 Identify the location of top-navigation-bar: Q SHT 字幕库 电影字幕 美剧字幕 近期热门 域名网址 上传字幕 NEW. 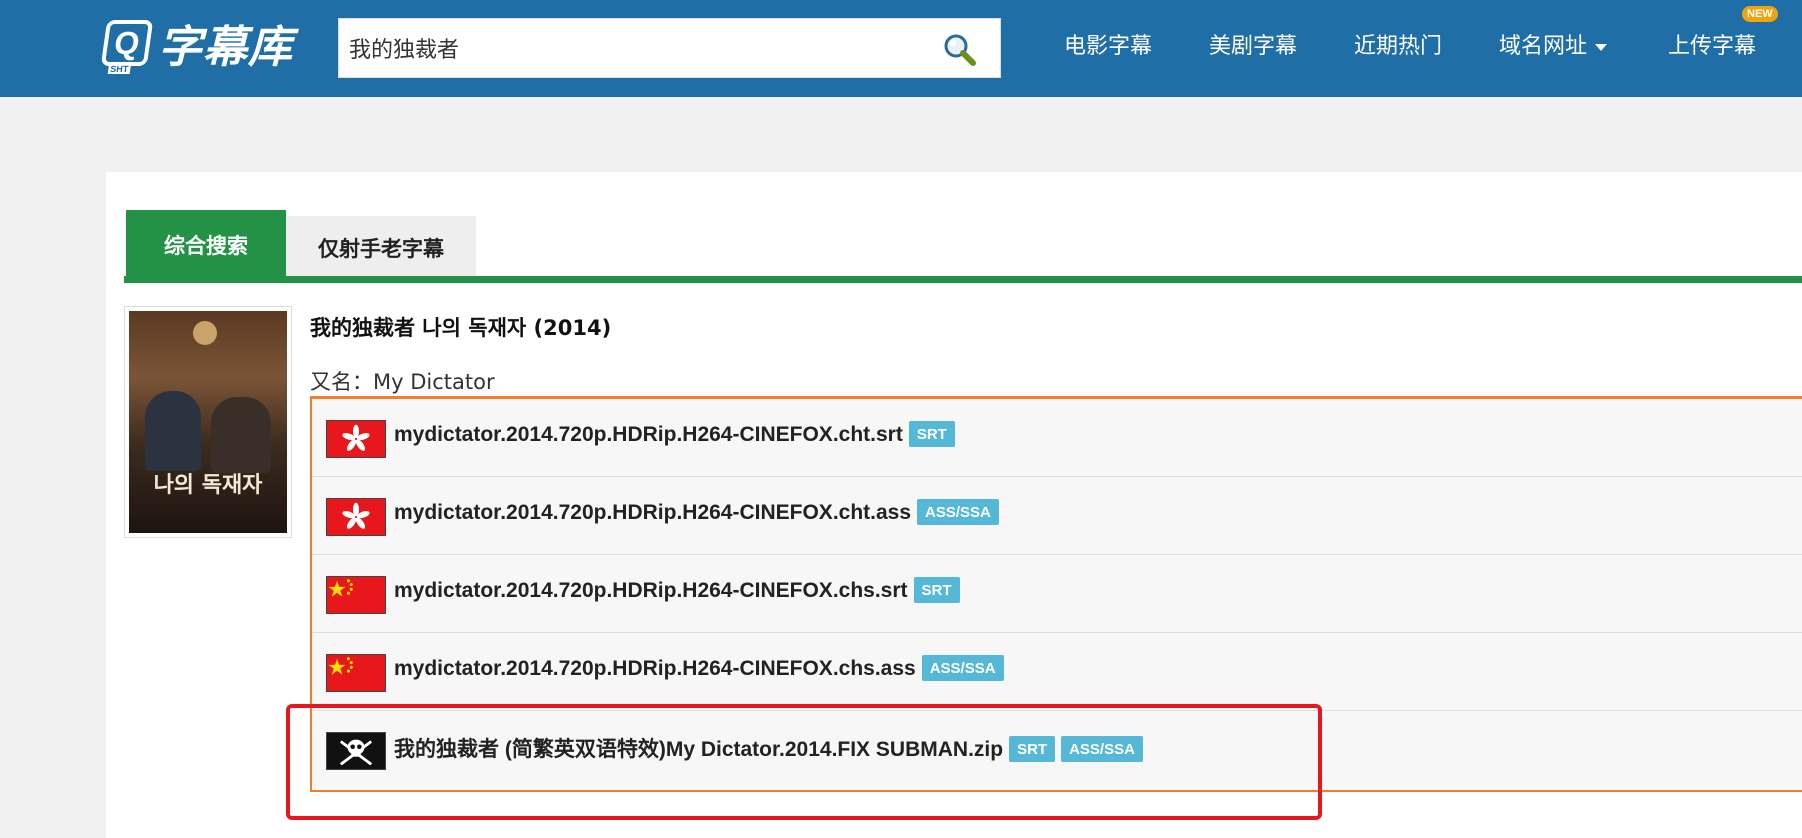
(901, 48).